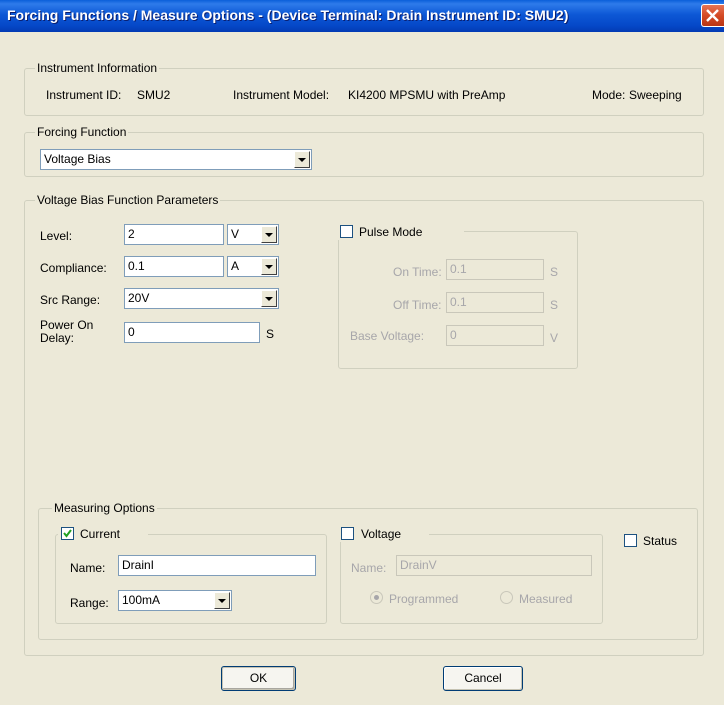 Image resolution: width=724 pixels, height=705 pixels. What do you see at coordinates (235, 266) in the screenshot?
I see `compliance-unit-value: A` at bounding box center [235, 266].